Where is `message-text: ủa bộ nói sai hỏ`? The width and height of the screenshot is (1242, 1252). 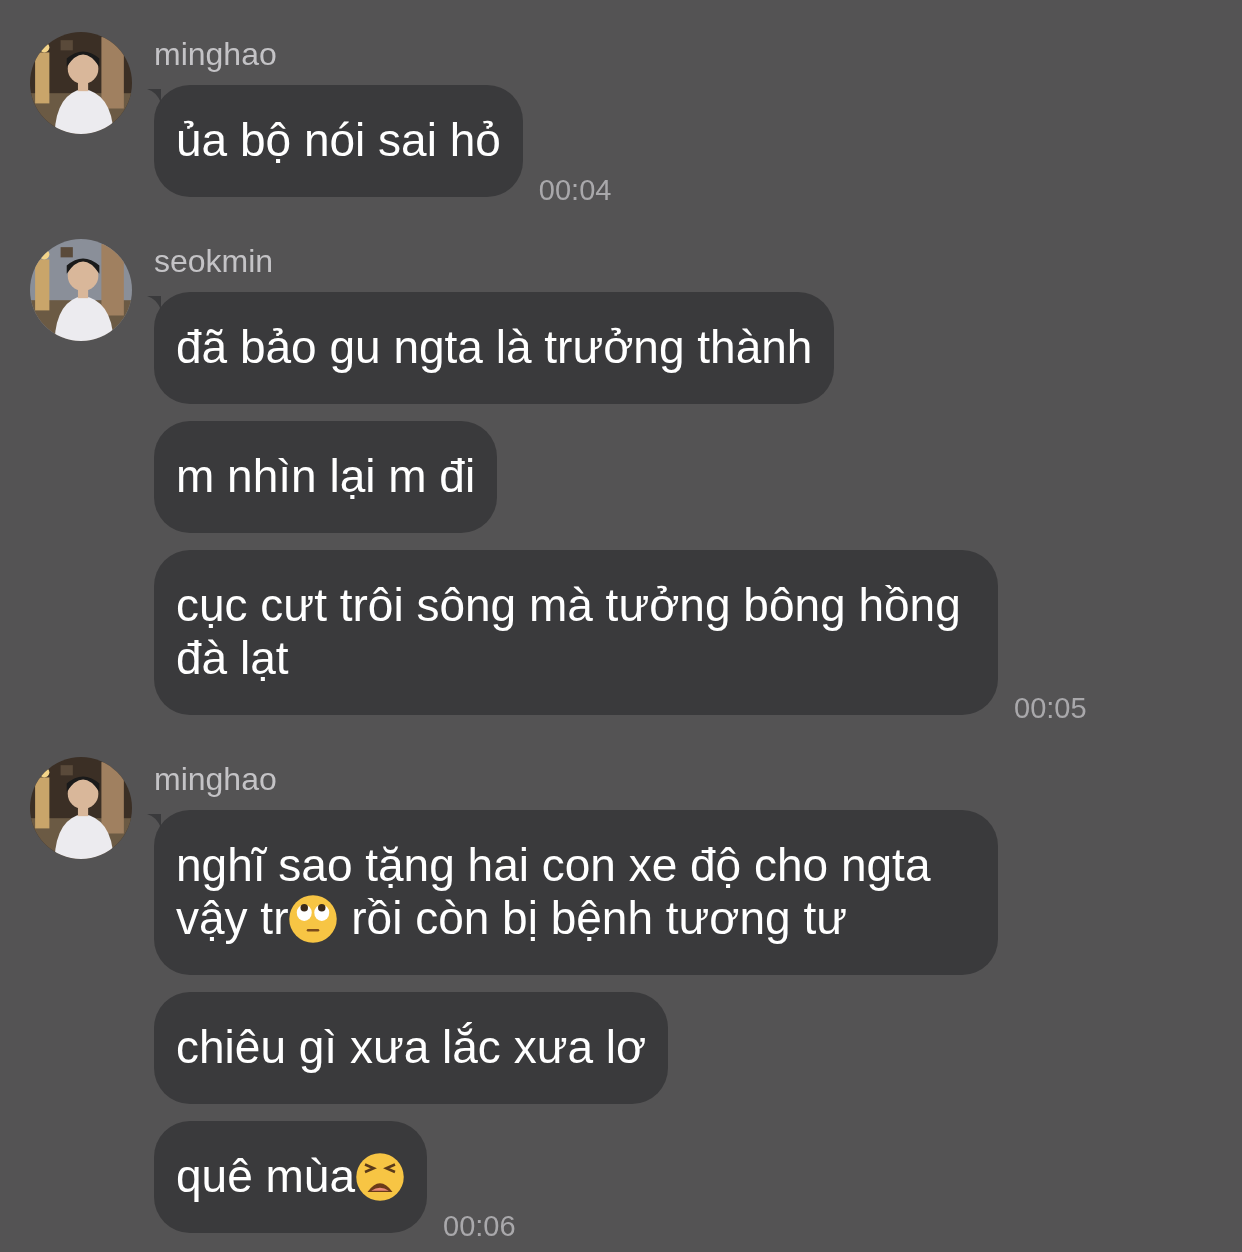 message-text: ủa bộ nói sai hỏ is located at coordinates (338, 140).